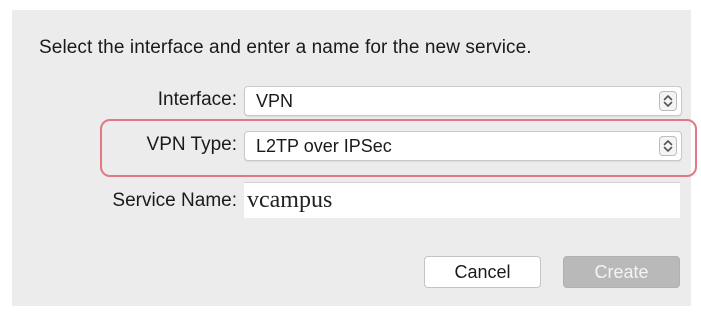 The width and height of the screenshot is (701, 316). What do you see at coordinates (197, 99) in the screenshot?
I see `interface-label: Interface:` at bounding box center [197, 99].